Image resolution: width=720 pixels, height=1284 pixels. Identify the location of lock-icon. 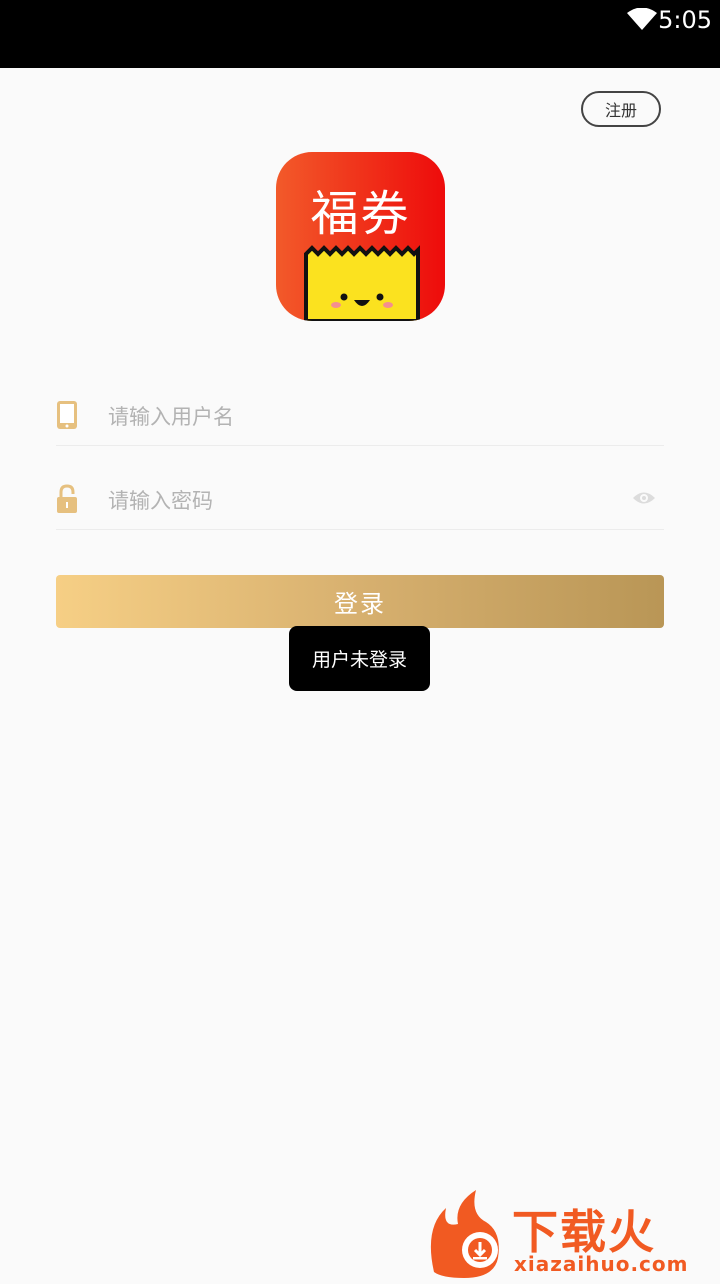
(67, 498).